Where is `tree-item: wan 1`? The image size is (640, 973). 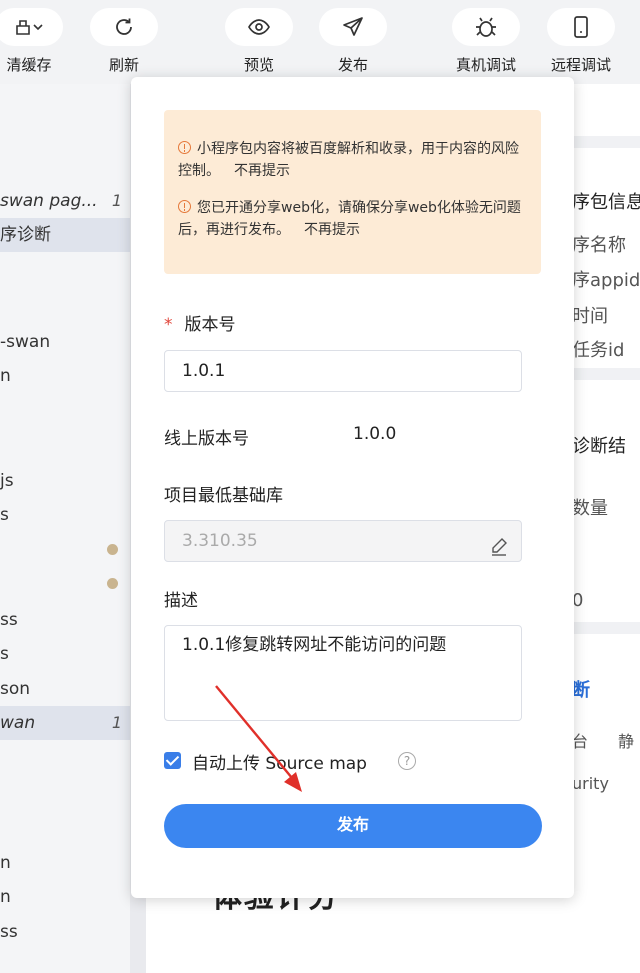
tree-item: wan 1 is located at coordinates (65, 723).